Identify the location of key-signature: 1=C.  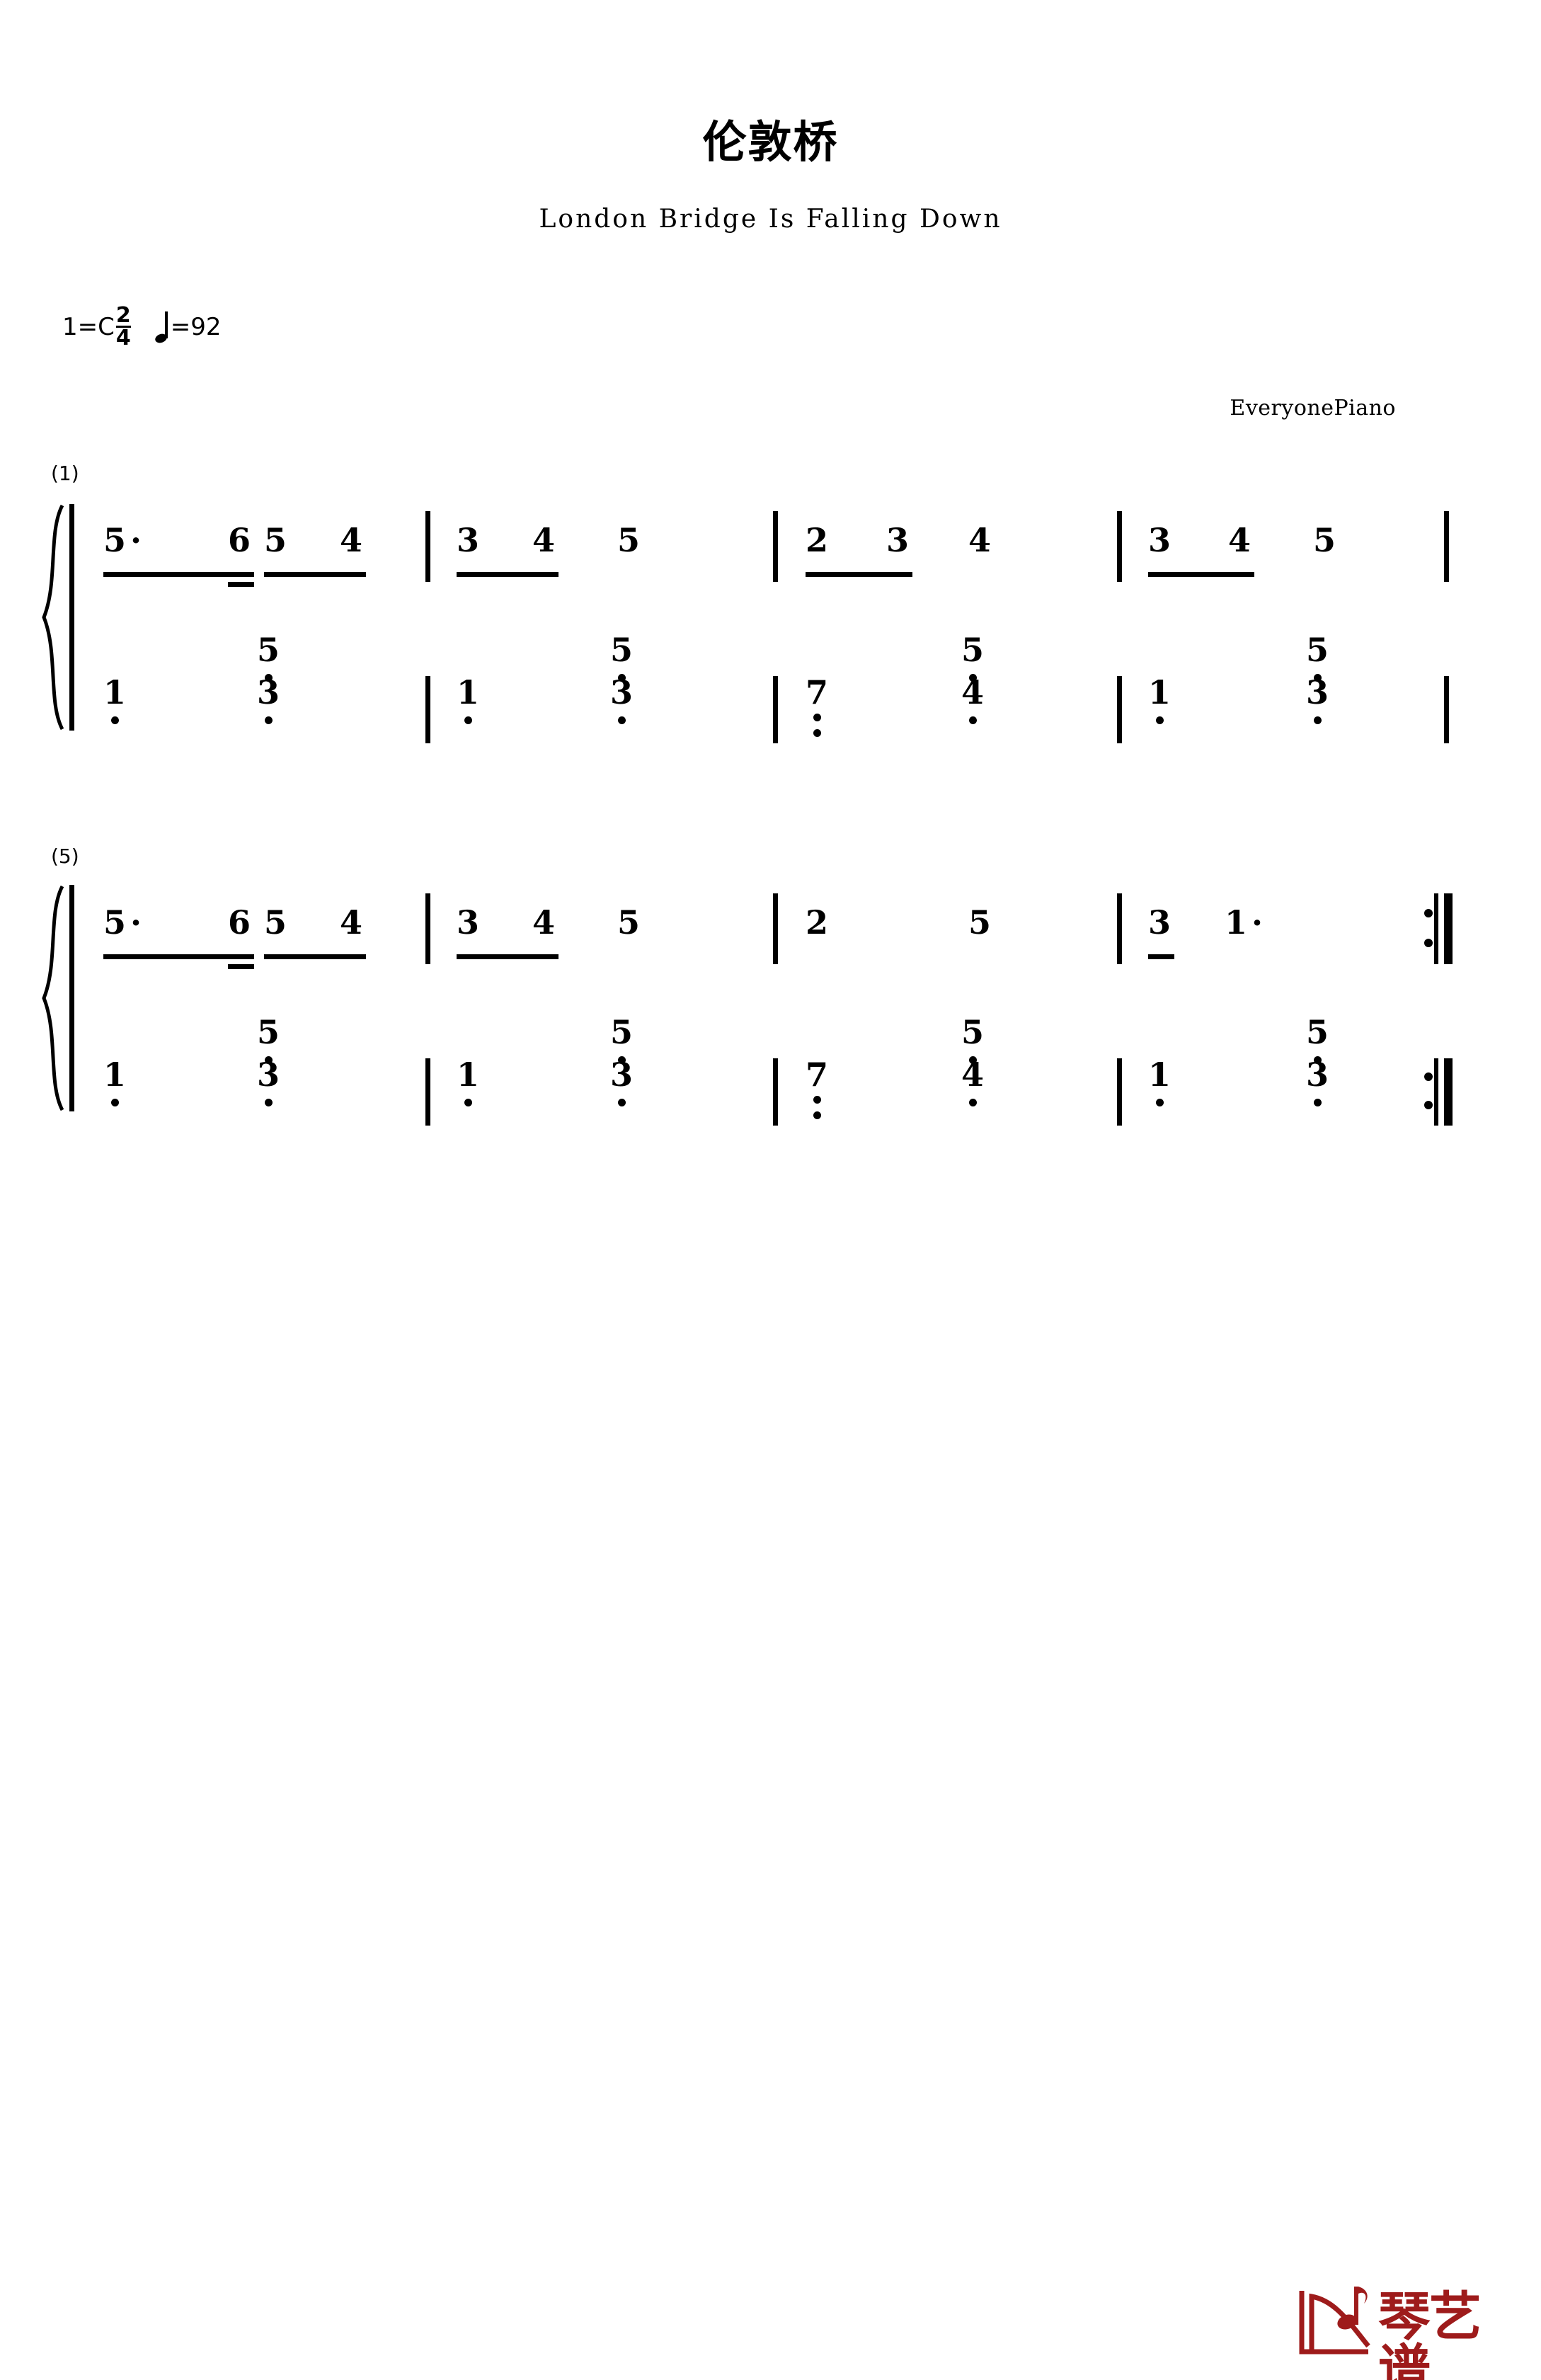
(88, 327).